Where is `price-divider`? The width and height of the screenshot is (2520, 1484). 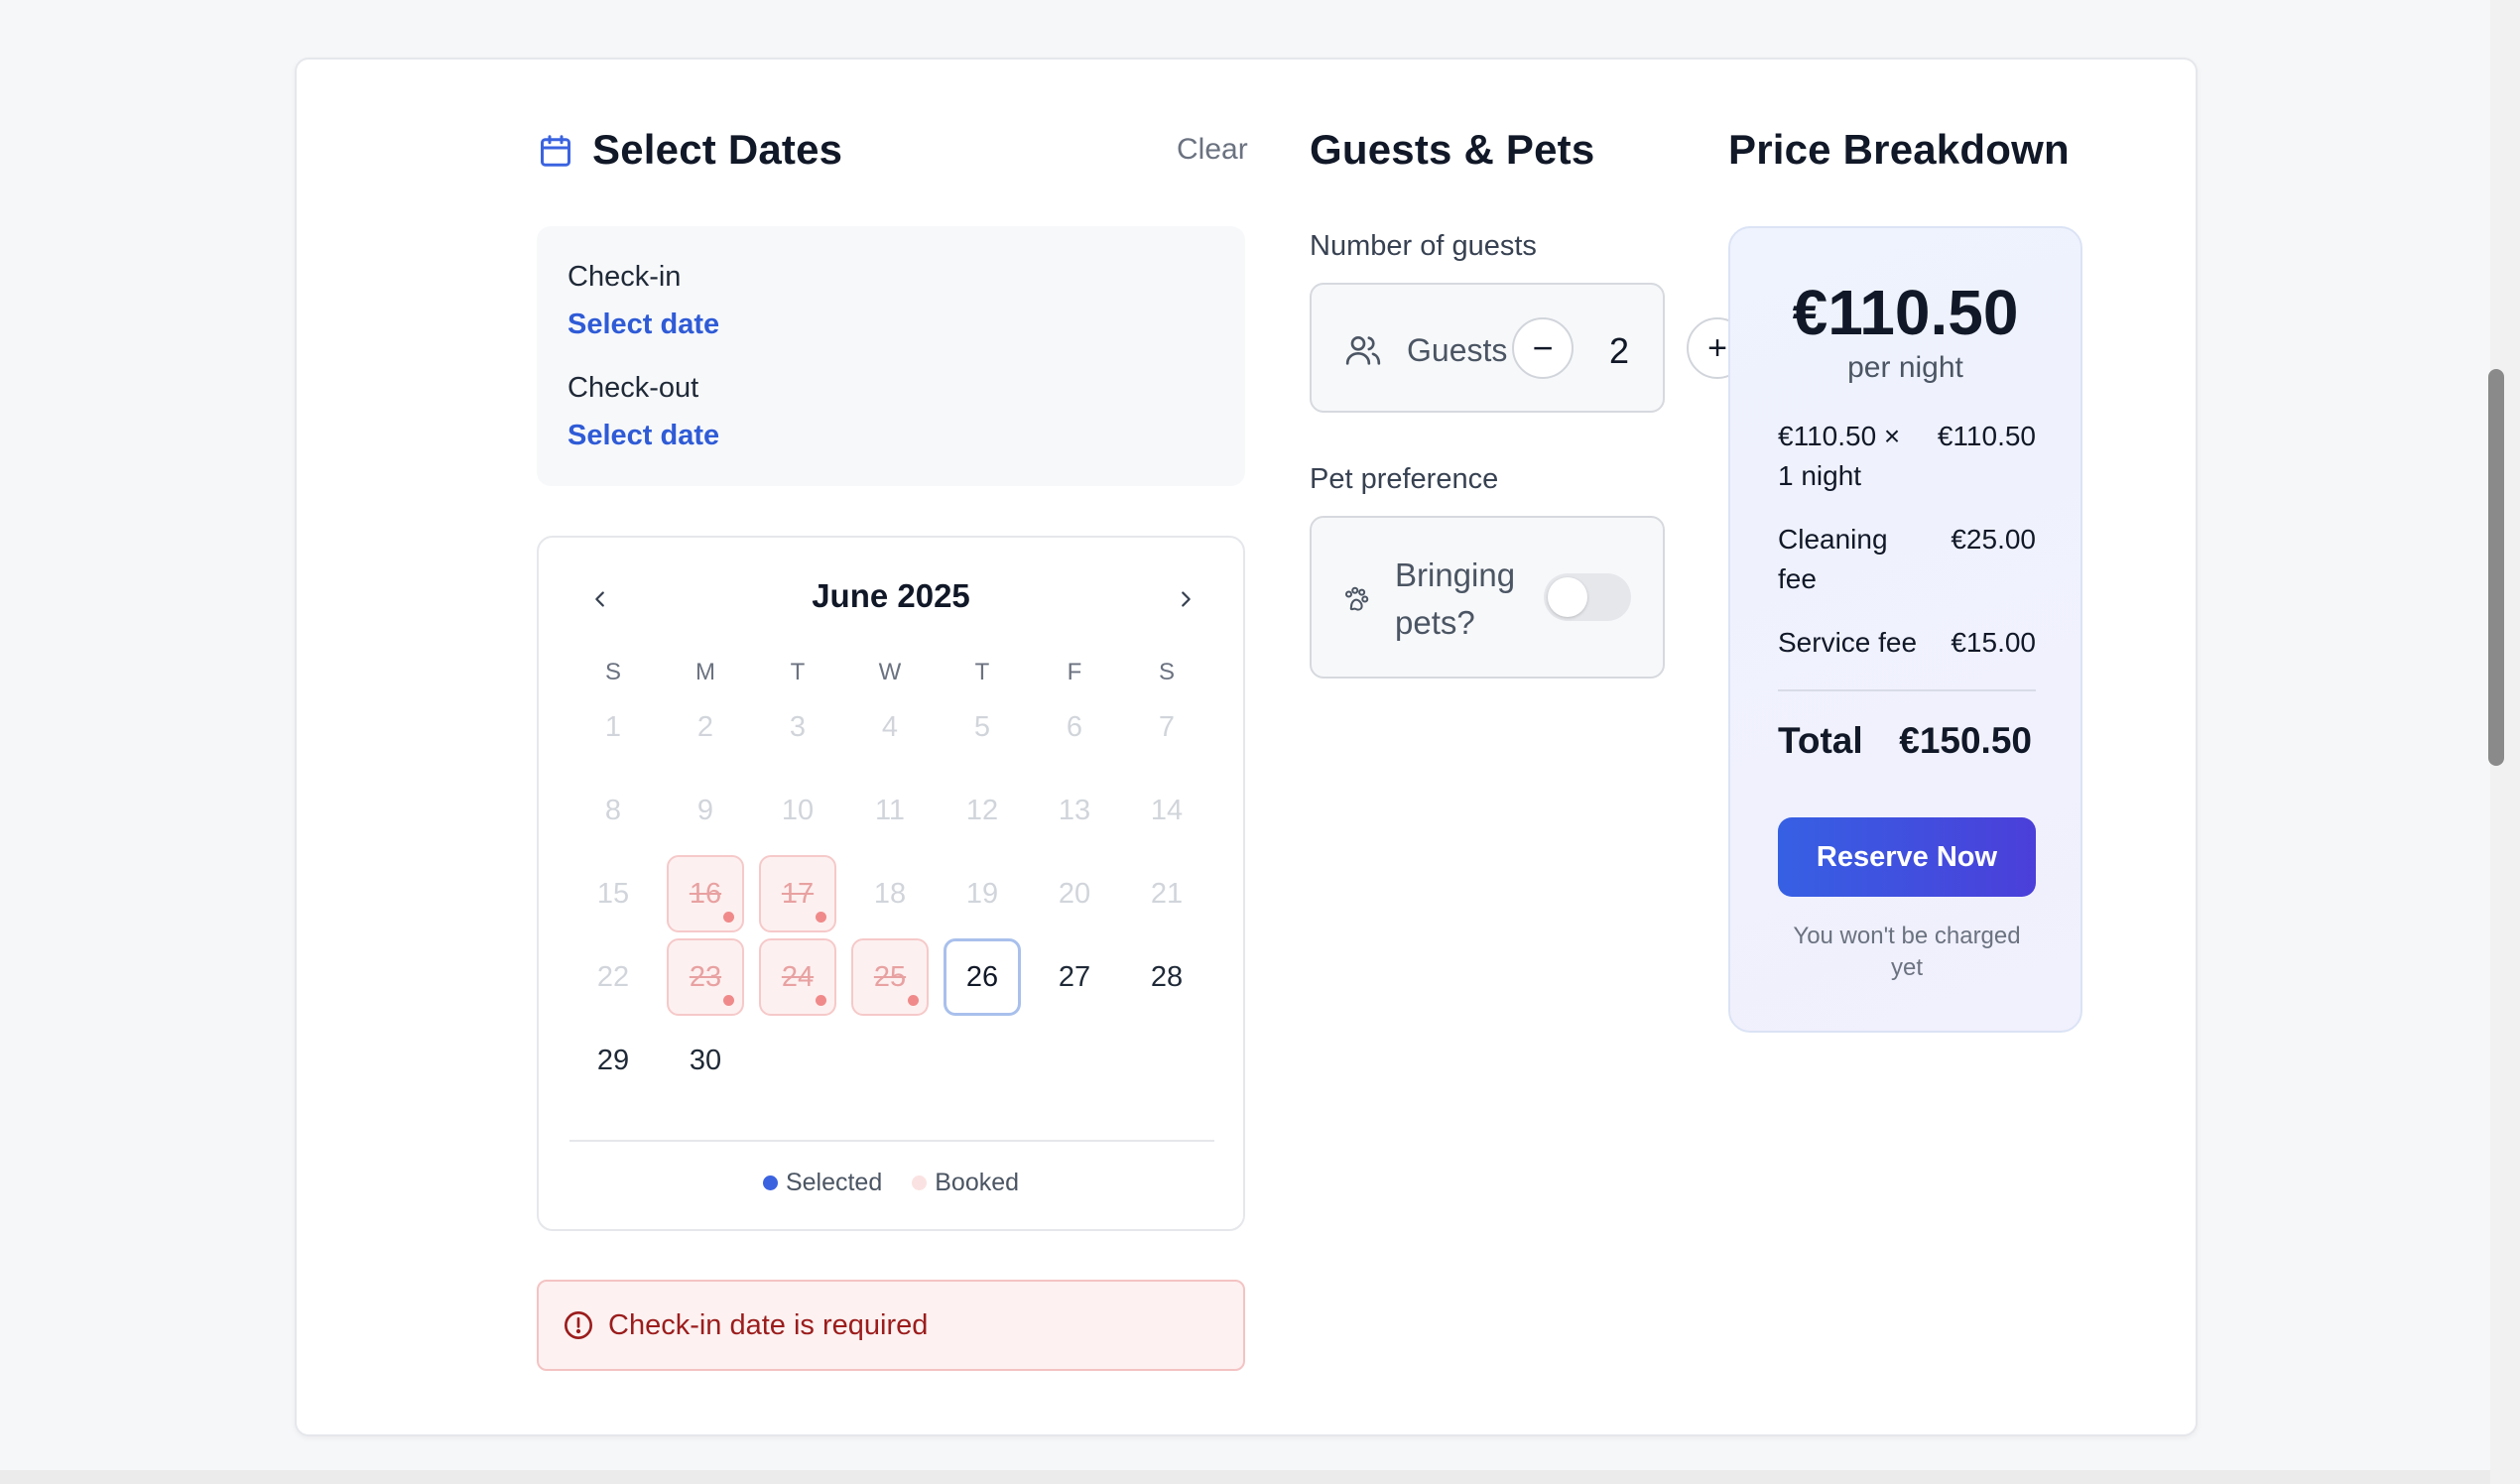
price-divider is located at coordinates (1907, 690).